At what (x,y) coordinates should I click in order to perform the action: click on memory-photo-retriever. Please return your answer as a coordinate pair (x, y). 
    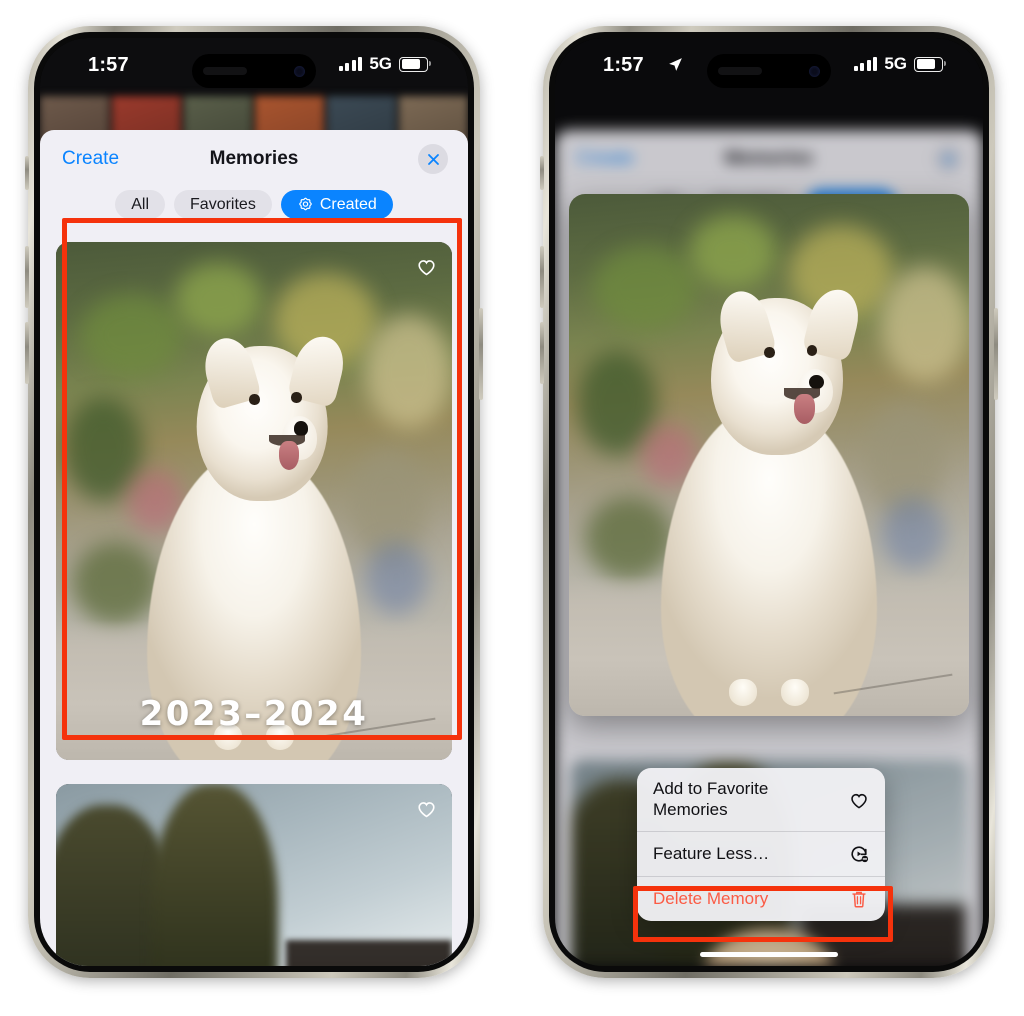
    Looking at the image, I should click on (254, 875).